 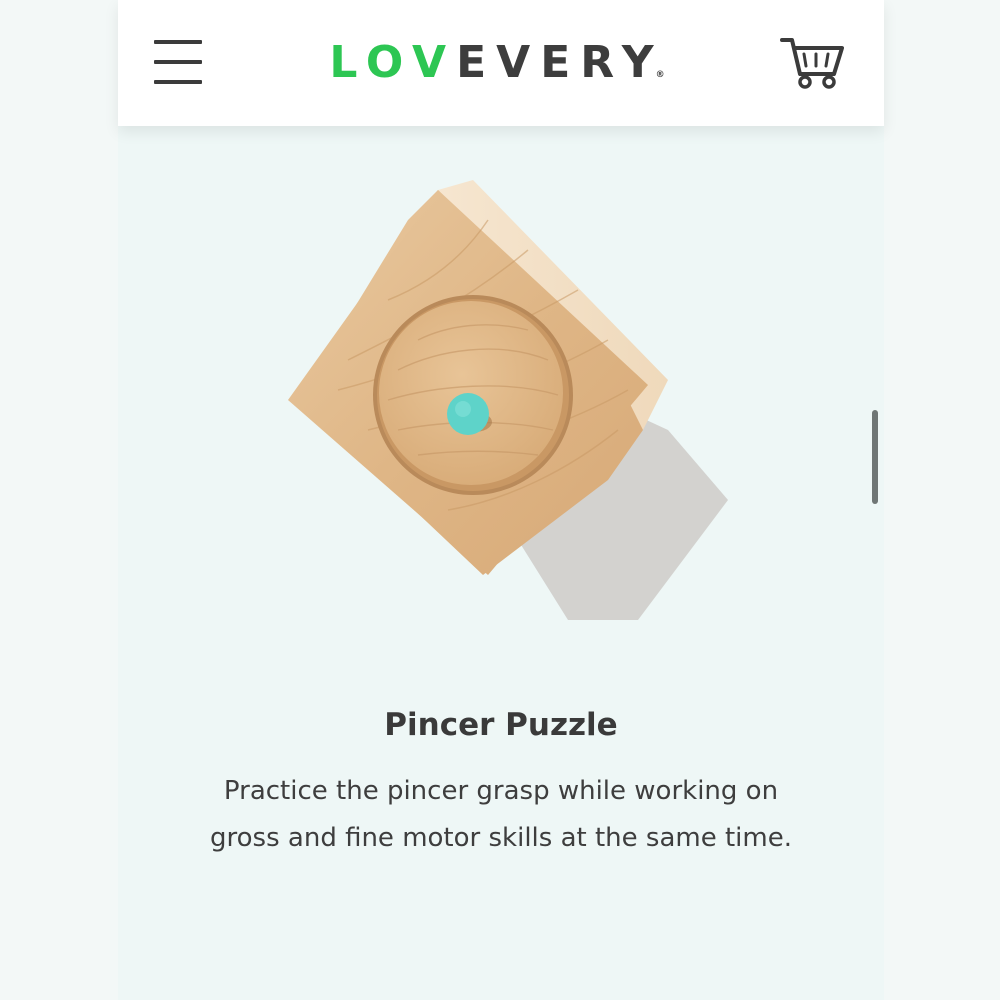 I want to click on left-backdrop, so click(x=59, y=500).